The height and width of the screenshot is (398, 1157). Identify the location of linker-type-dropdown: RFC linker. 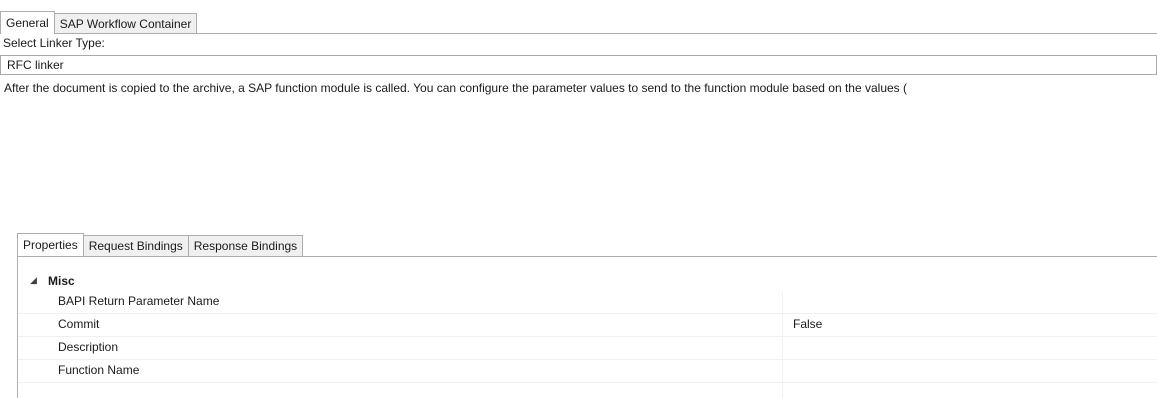
(578, 65).